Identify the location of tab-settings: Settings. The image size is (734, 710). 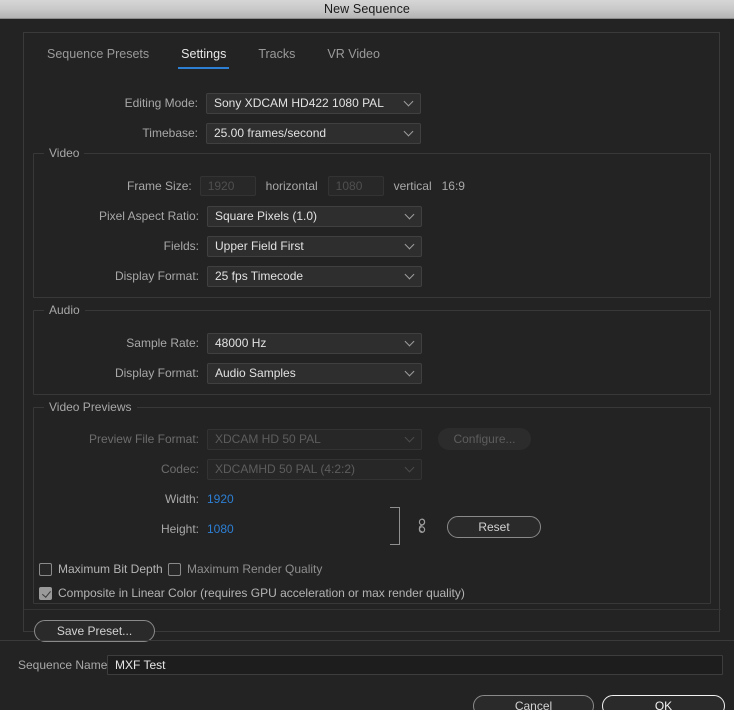
(203, 57).